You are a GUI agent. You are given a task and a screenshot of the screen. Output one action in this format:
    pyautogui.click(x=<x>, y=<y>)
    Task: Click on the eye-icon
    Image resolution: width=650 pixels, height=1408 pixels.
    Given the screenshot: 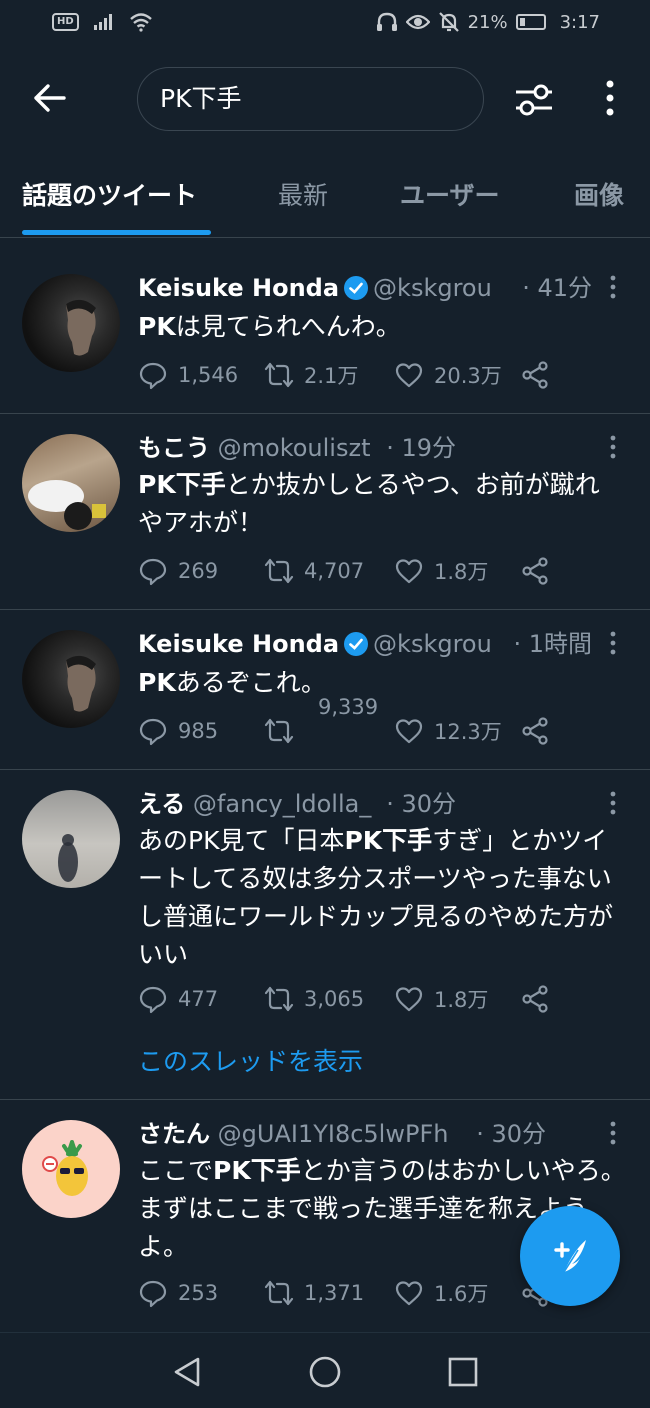 What is the action you would take?
    pyautogui.click(x=417, y=22)
    